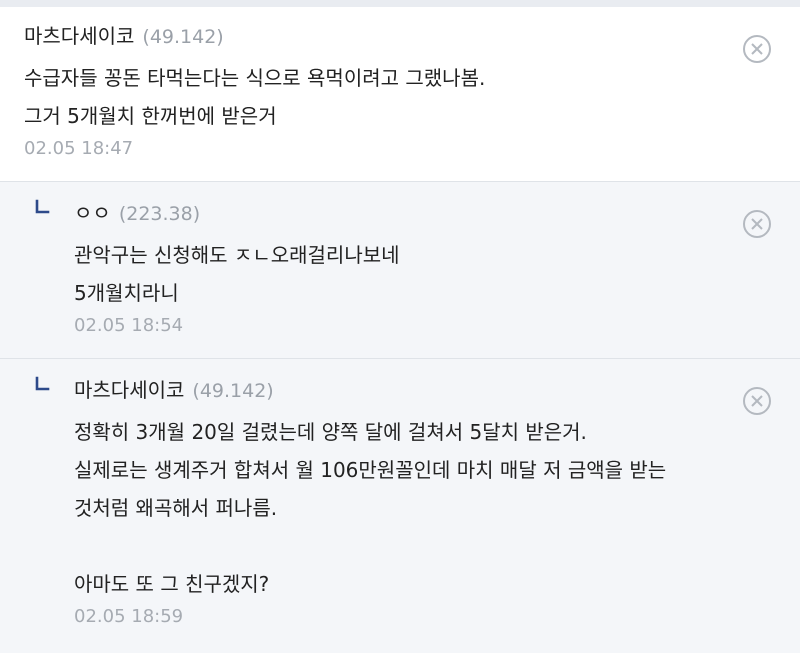  Describe the element at coordinates (400, 3) in the screenshot. I see `top-divider` at that location.